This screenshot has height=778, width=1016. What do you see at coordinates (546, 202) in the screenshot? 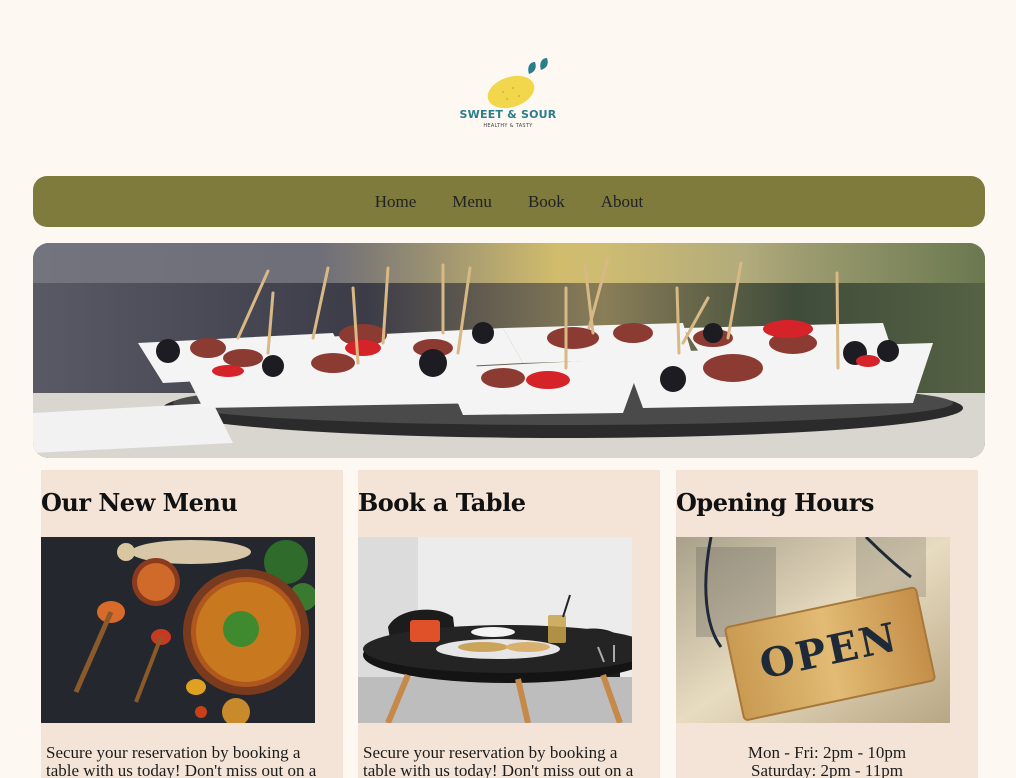
I see `nav-book-link: Book` at bounding box center [546, 202].